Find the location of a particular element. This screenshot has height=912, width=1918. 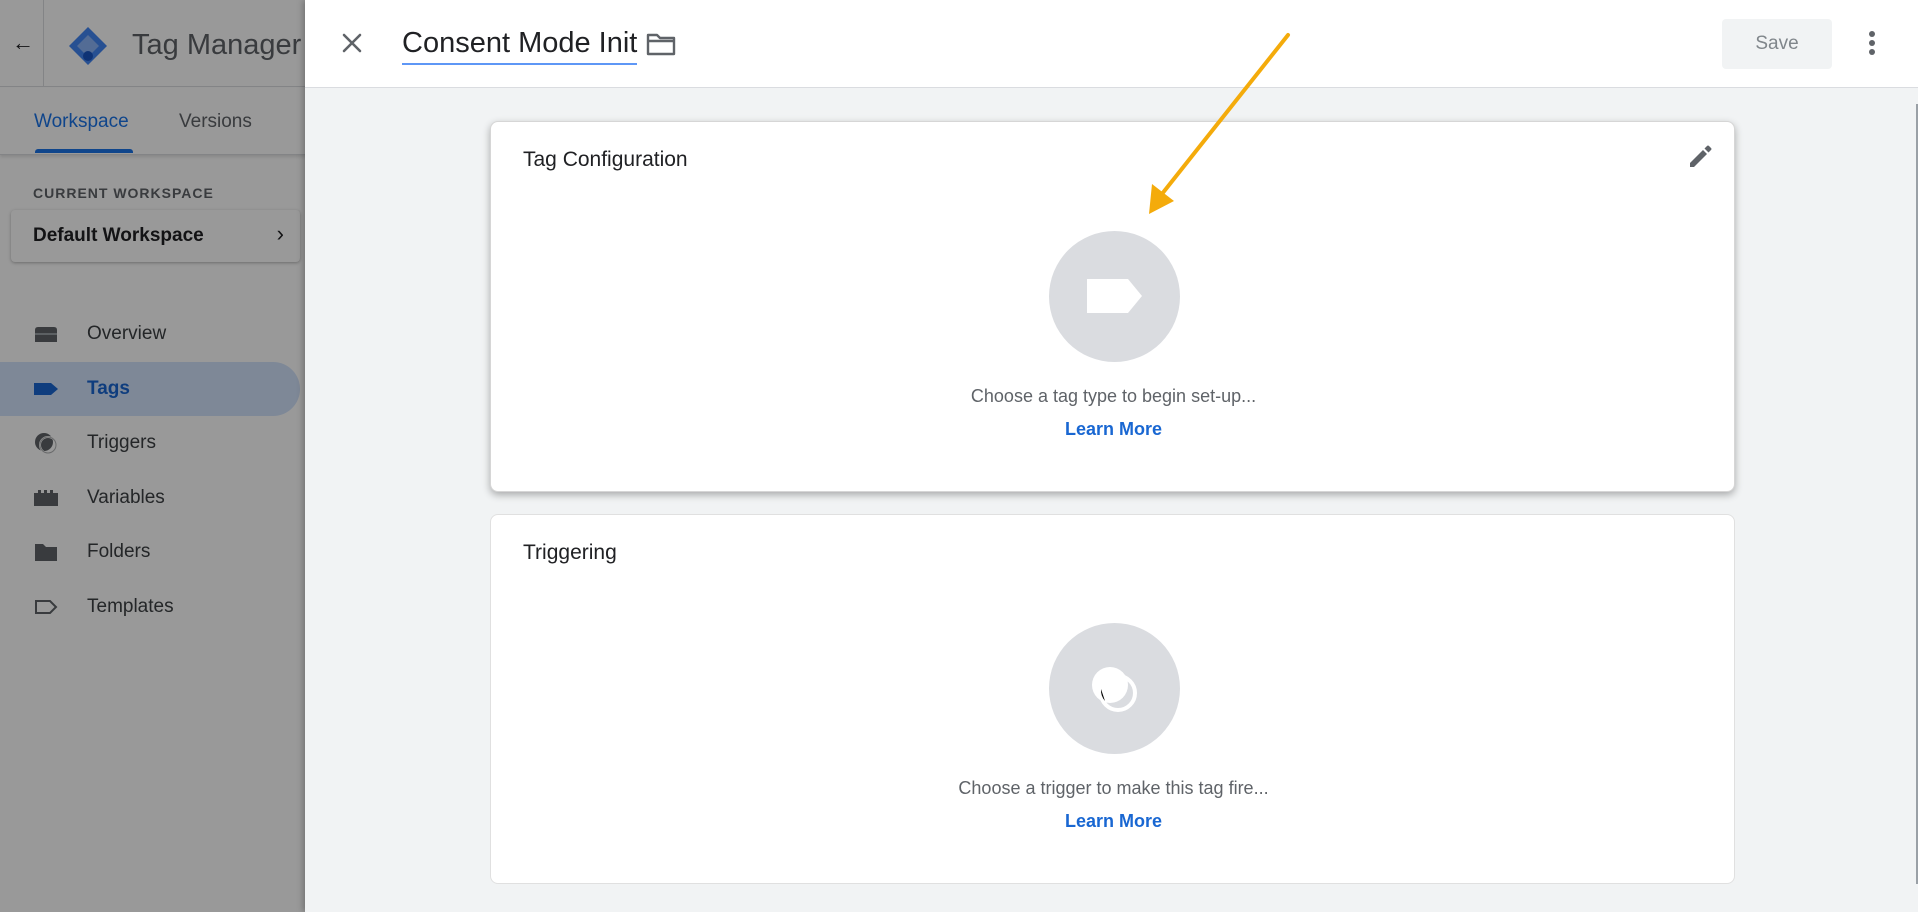

pencil-icon is located at coordinates (1700, 157).